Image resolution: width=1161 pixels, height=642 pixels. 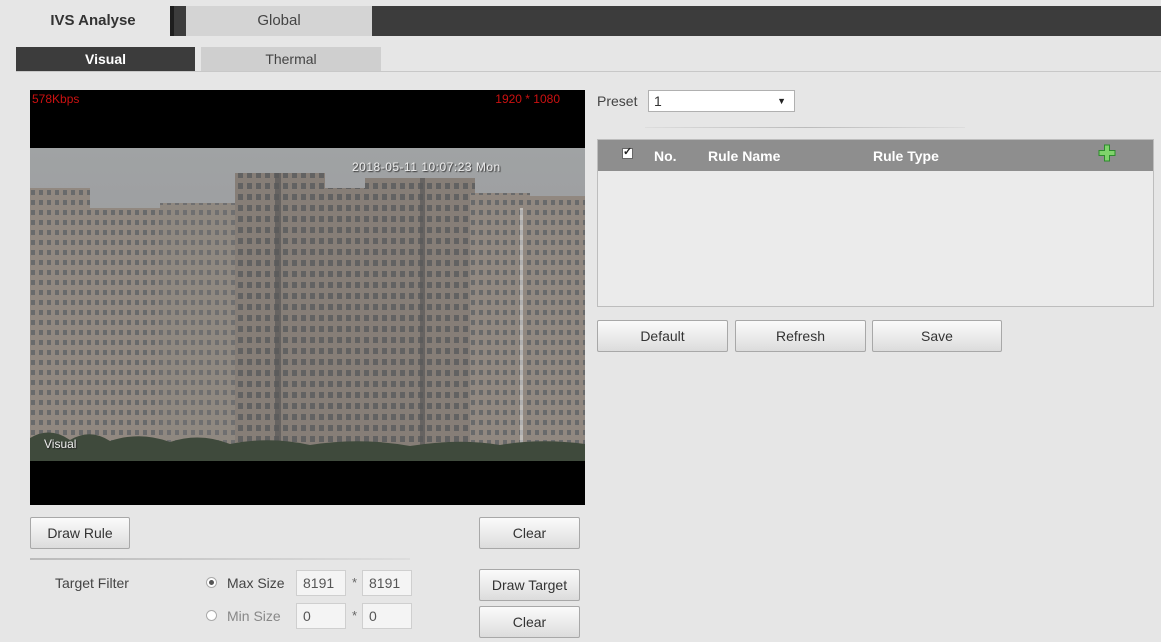 I want to click on sub-tab-divider, so click(x=588, y=71).